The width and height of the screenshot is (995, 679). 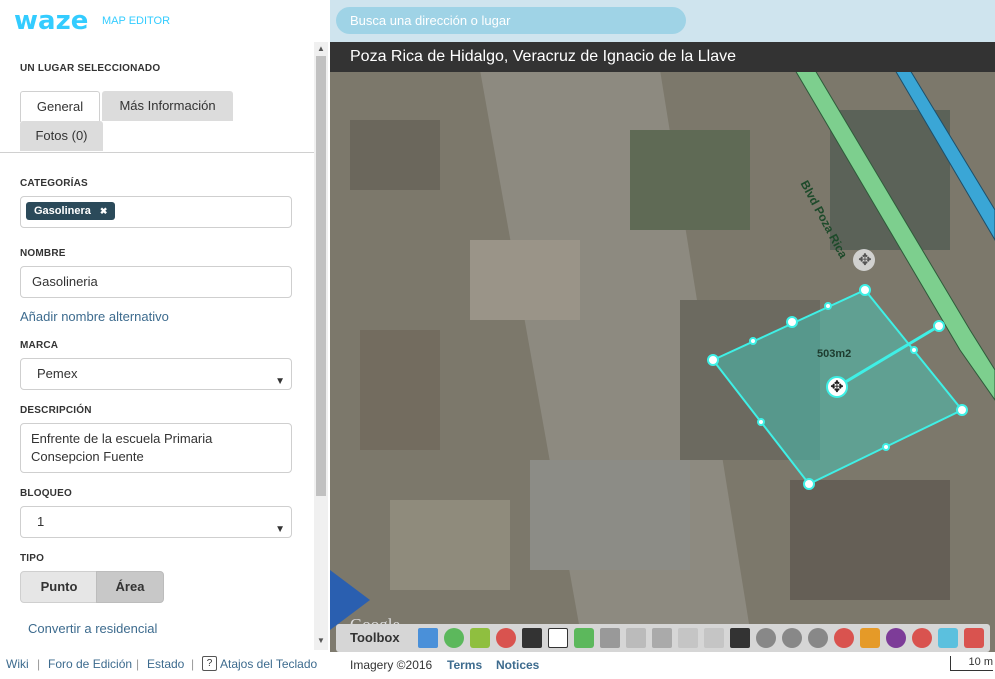 I want to click on move-center-icon: ✥, so click(x=837, y=387).